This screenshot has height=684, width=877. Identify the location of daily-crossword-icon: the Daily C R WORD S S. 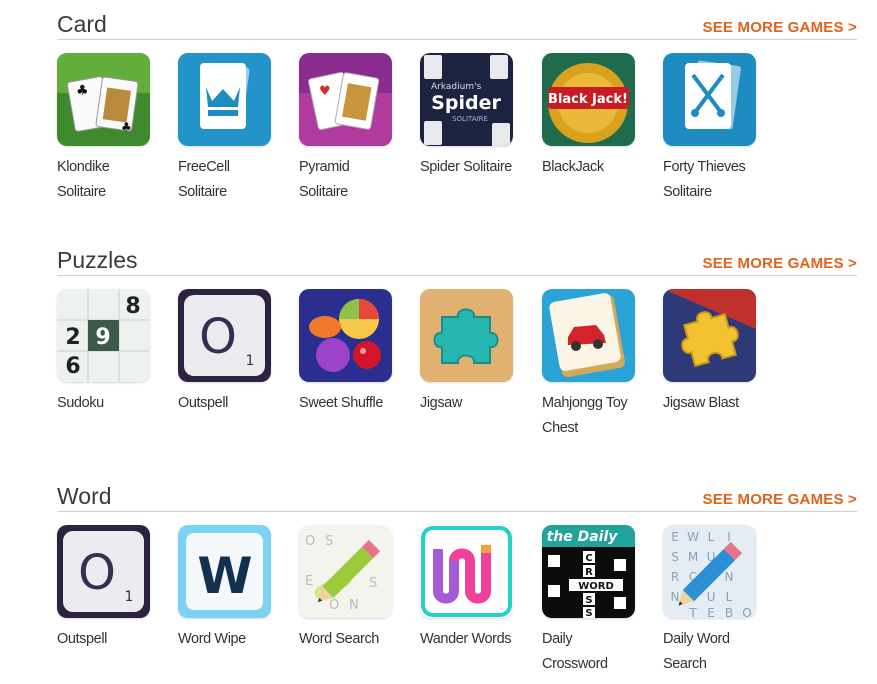
(588, 571).